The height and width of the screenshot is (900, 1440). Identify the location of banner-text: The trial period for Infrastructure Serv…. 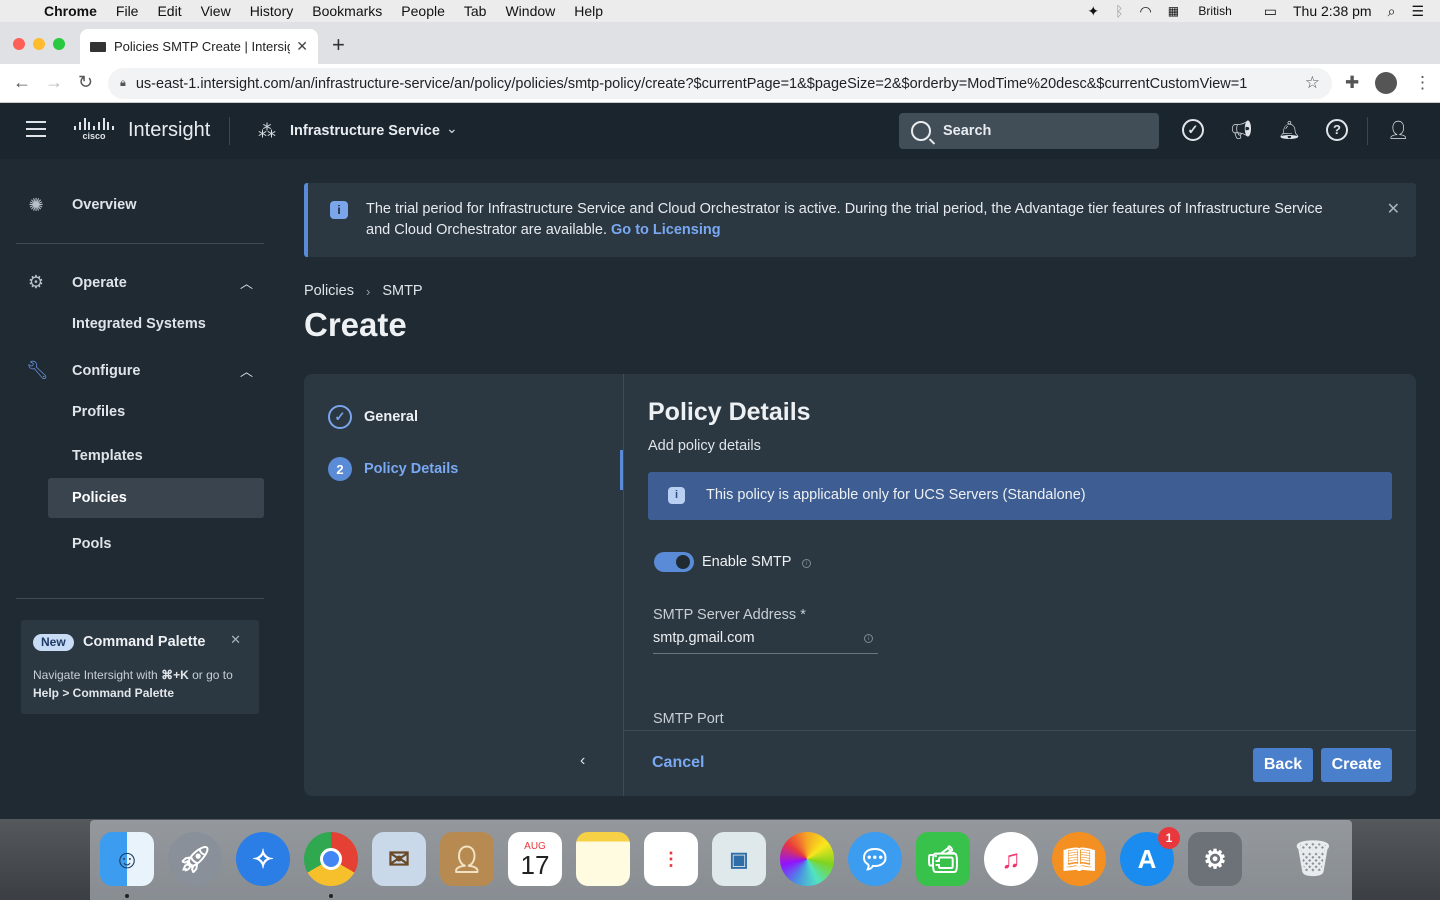
(846, 220).